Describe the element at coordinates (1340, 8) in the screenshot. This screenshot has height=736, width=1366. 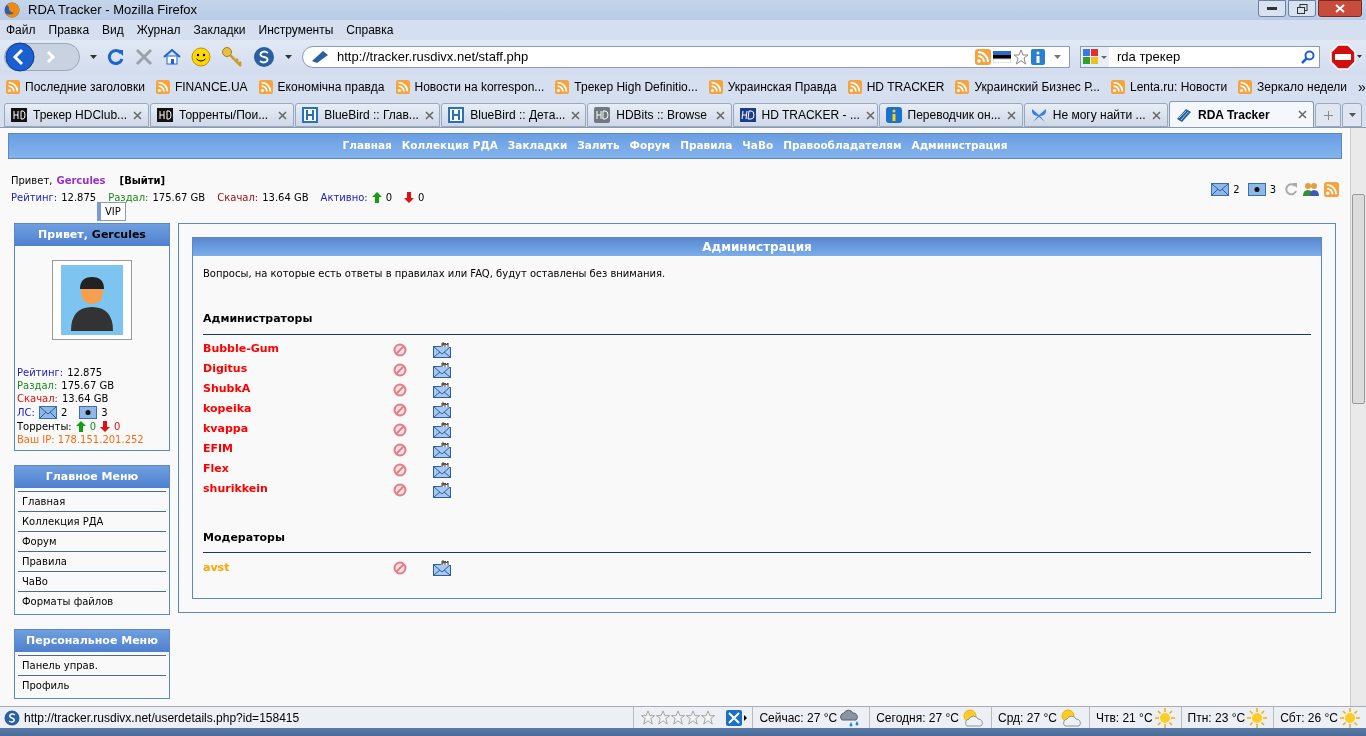
I see `close-window-button` at that location.